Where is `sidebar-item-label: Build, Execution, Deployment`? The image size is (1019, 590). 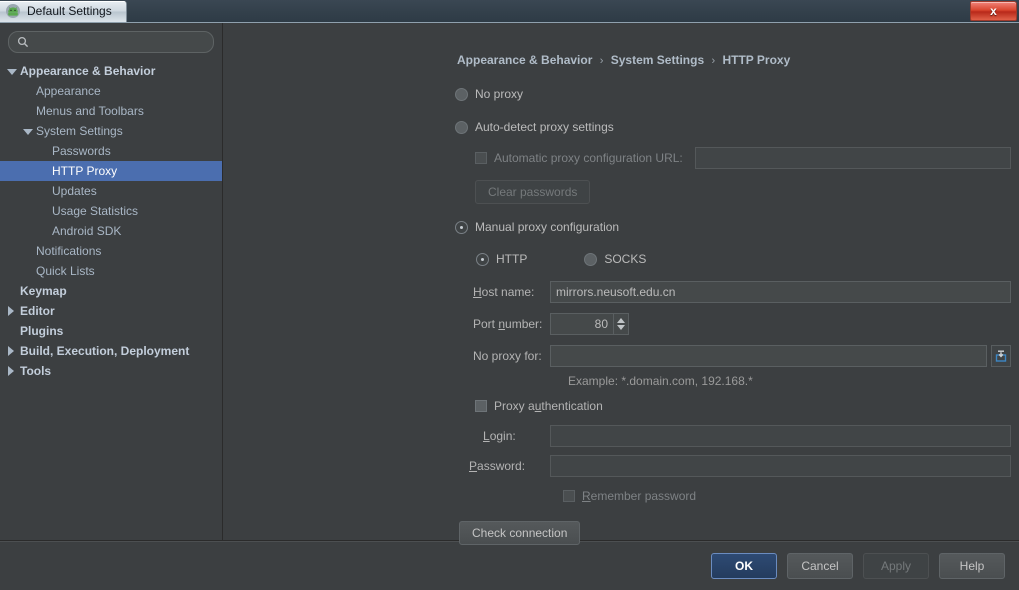 sidebar-item-label: Build, Execution, Deployment is located at coordinates (105, 351).